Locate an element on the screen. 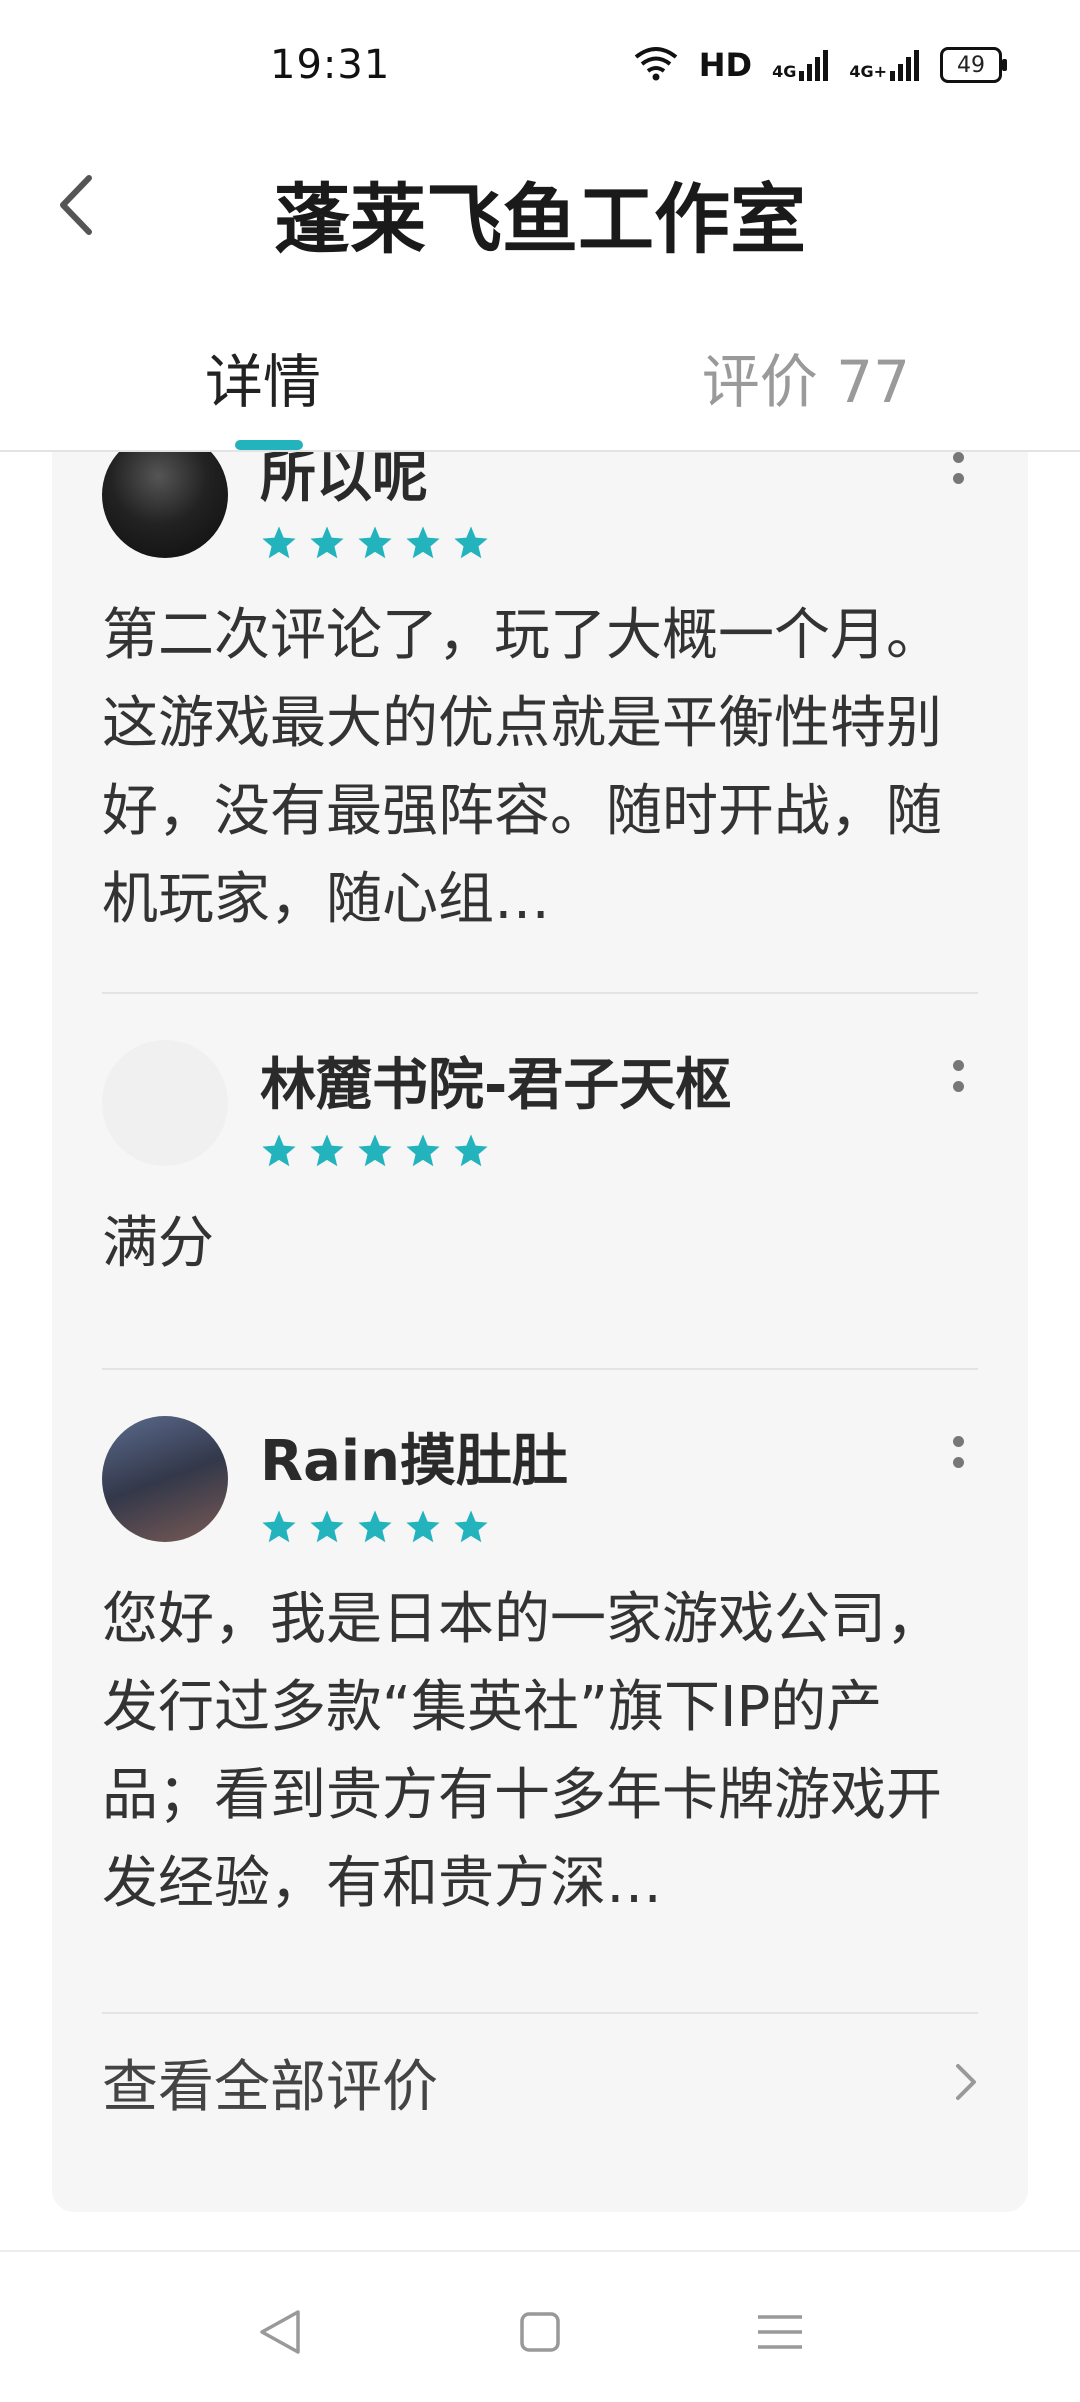 The height and width of the screenshot is (2402, 1080). nav-menu-button is located at coordinates (780, 2332).